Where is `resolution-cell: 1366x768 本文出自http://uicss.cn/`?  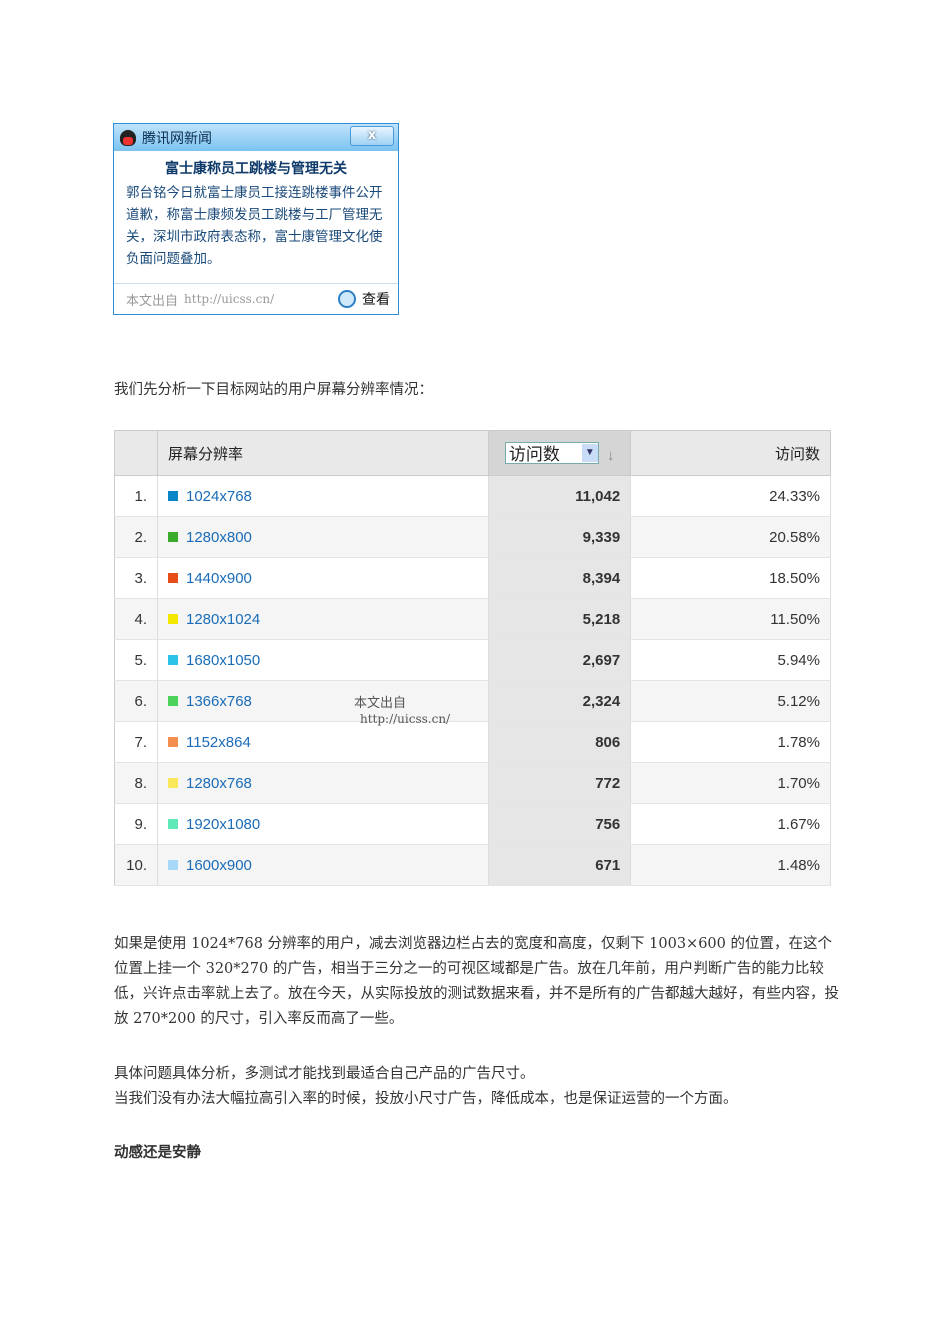 resolution-cell: 1366x768 本文出自http://uicss.cn/ is located at coordinates (323, 703).